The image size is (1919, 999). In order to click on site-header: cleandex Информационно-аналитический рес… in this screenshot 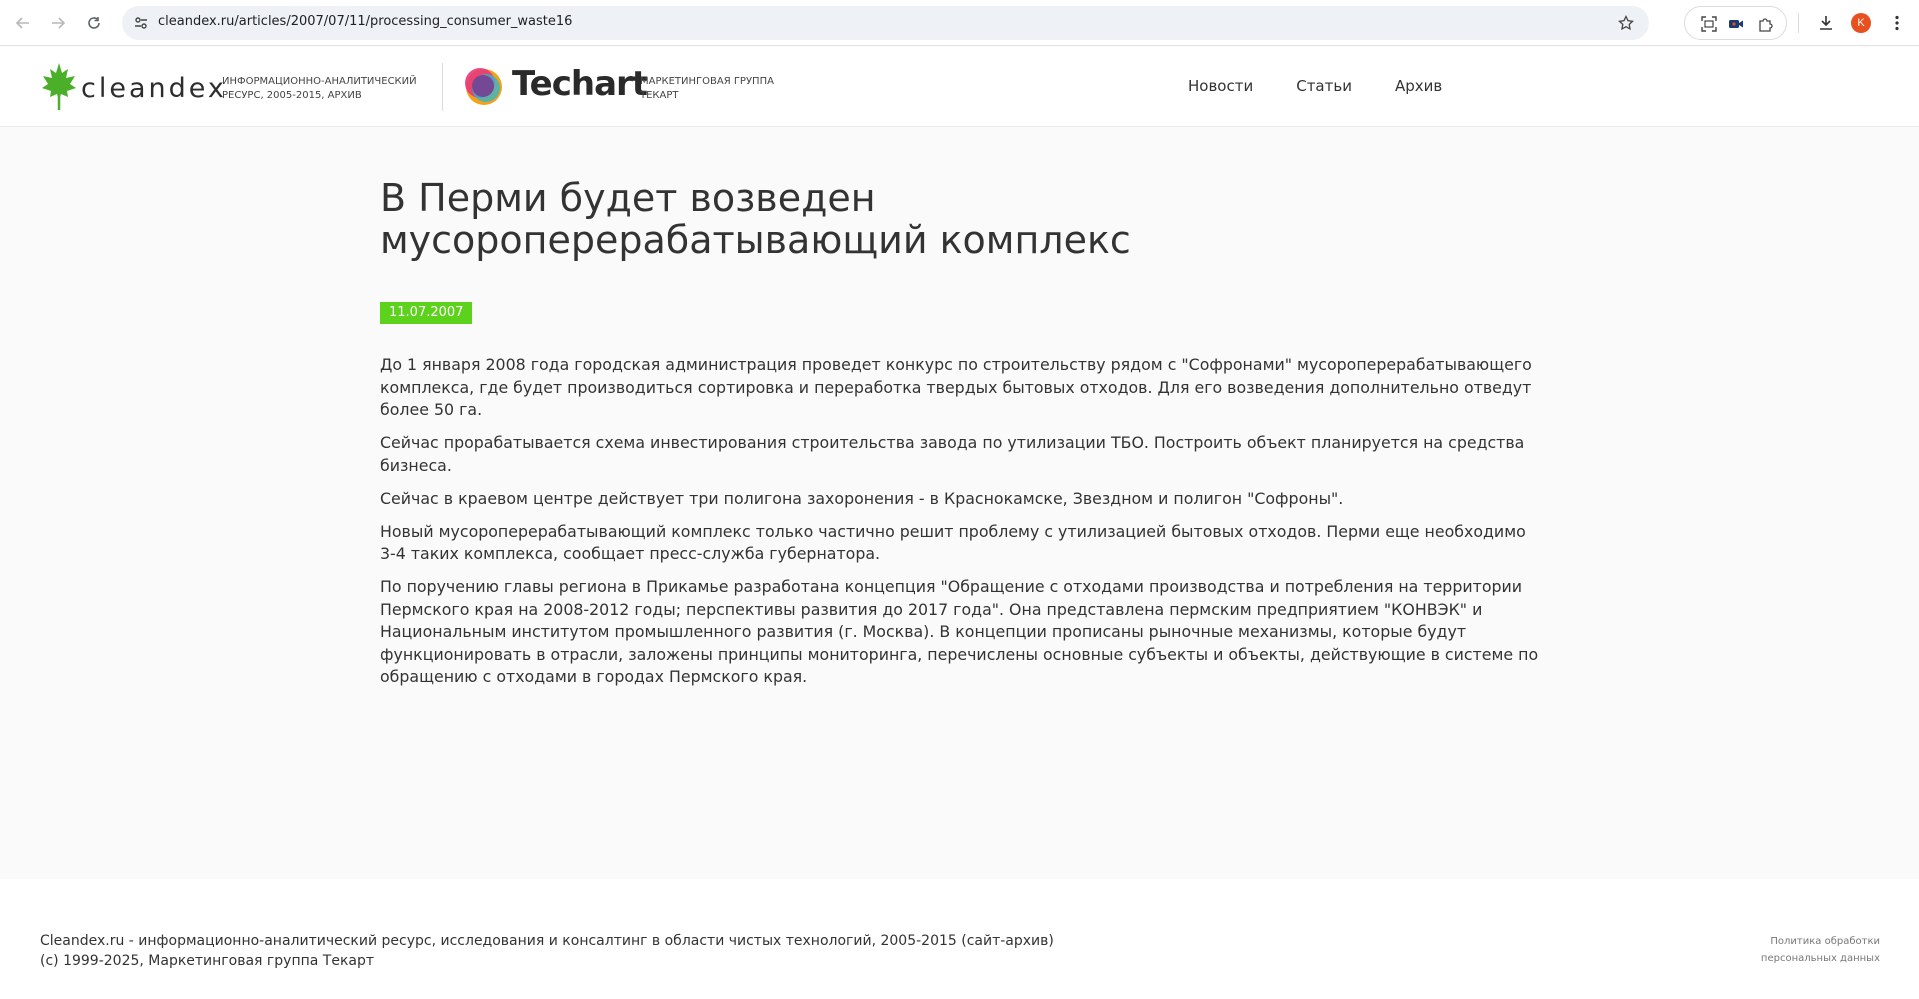, I will do `click(959, 87)`.